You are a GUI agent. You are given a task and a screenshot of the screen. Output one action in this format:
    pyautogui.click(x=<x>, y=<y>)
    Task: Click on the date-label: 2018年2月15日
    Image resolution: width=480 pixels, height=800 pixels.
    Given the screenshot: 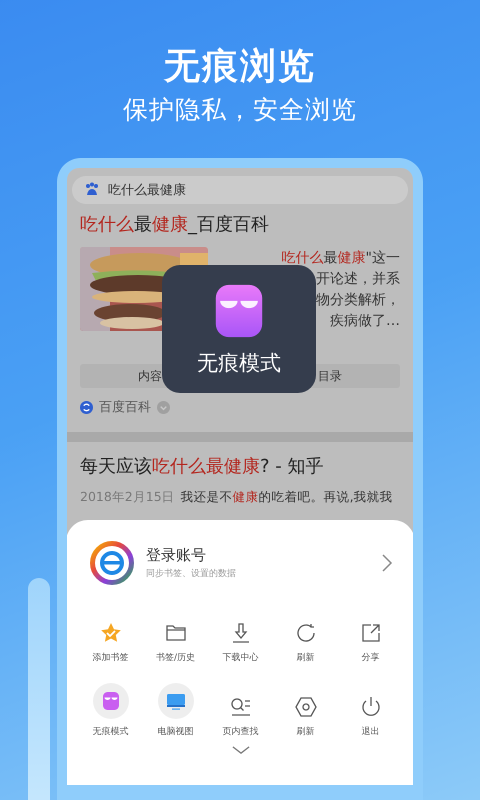 What is the action you would take?
    pyautogui.click(x=127, y=496)
    